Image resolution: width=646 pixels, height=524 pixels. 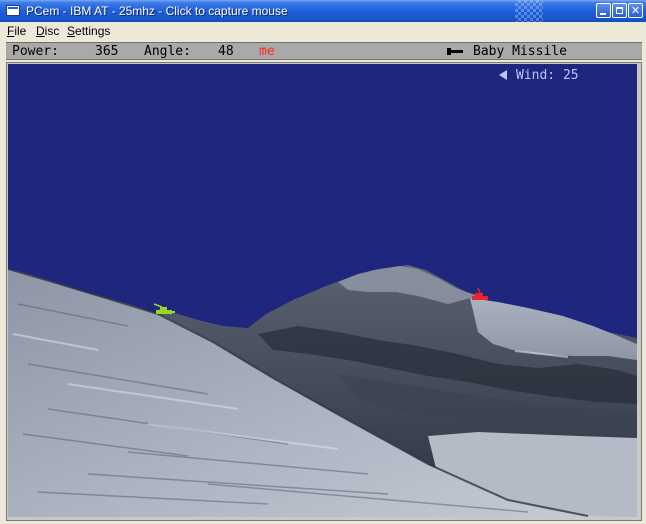 What do you see at coordinates (20, 31) in the screenshot?
I see `menu-file-label: ile` at bounding box center [20, 31].